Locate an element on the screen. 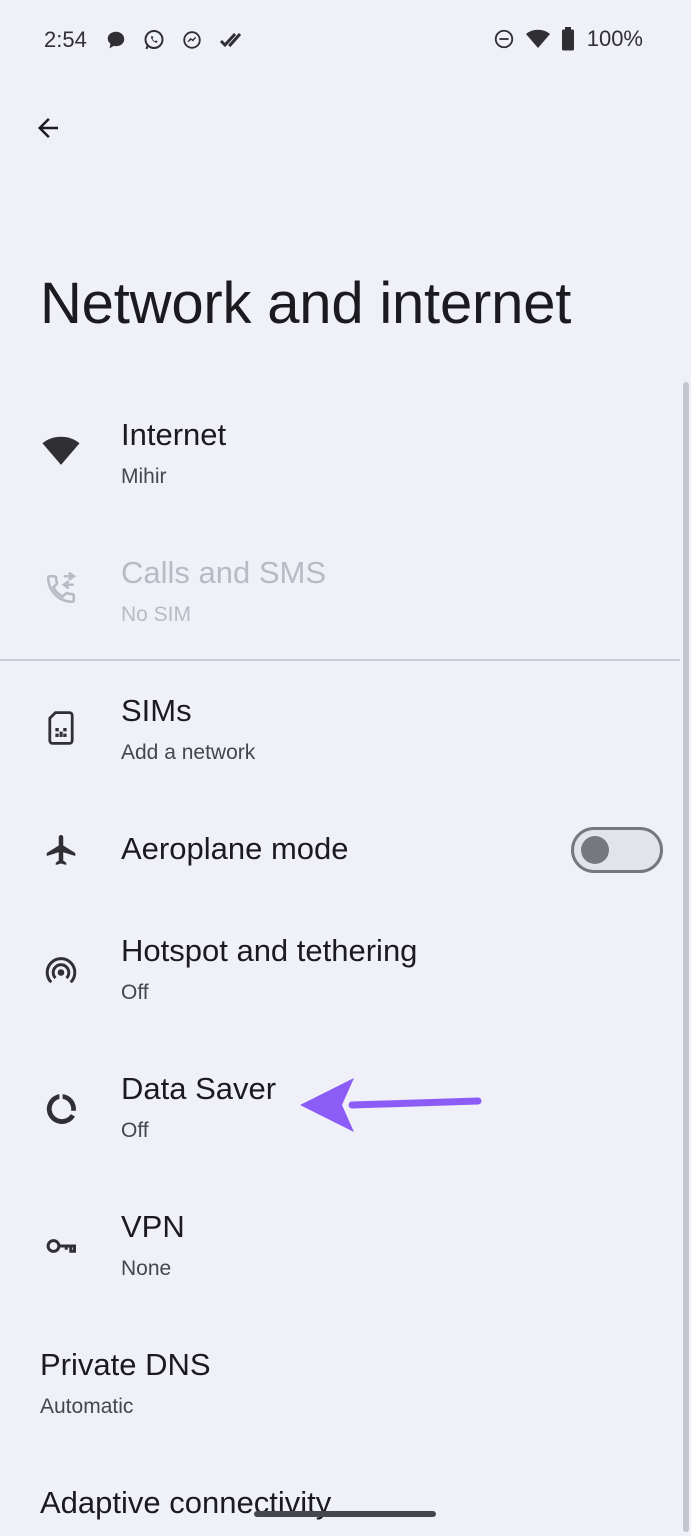 This screenshot has height=1536, width=691. vpn-item: VPN None is located at coordinates (345, 1247).